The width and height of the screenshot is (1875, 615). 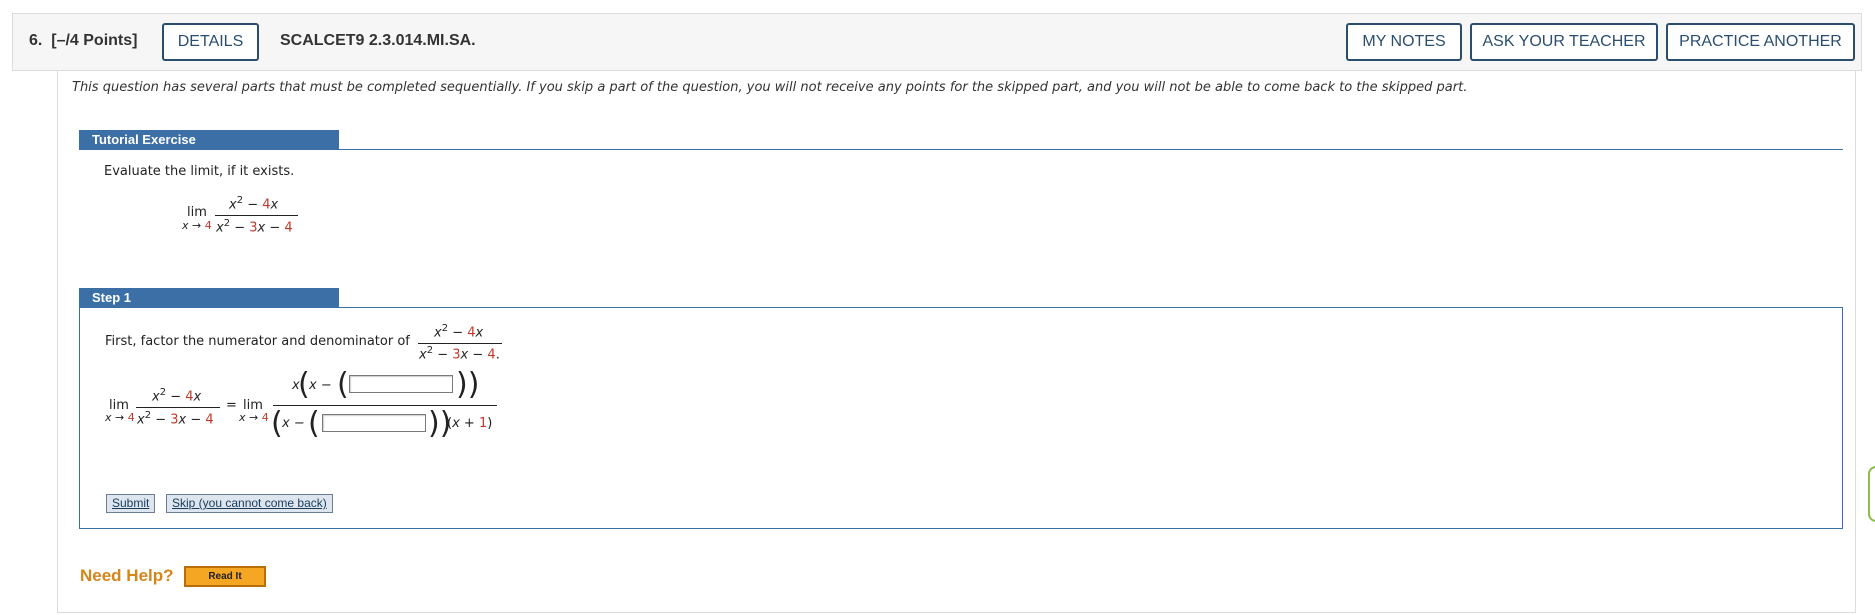 I want to click on submit-button: Submit, so click(x=131, y=503).